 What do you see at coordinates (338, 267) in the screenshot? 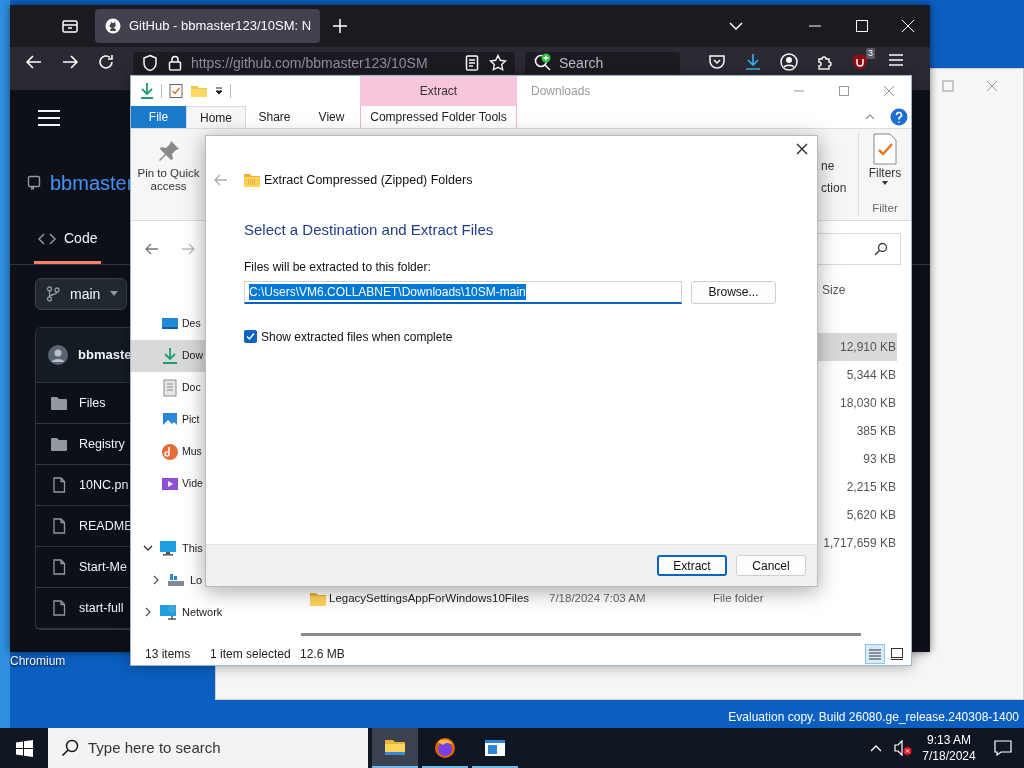
I see `field-label: Files will be extracted to this folder:` at bounding box center [338, 267].